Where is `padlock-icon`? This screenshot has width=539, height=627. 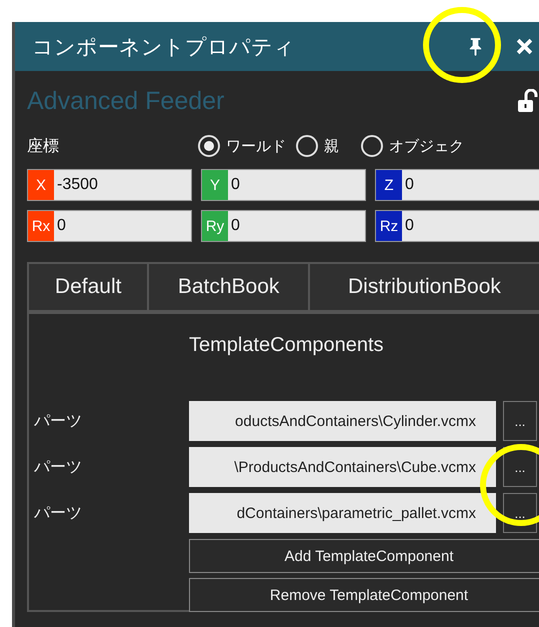 padlock-icon is located at coordinates (528, 101).